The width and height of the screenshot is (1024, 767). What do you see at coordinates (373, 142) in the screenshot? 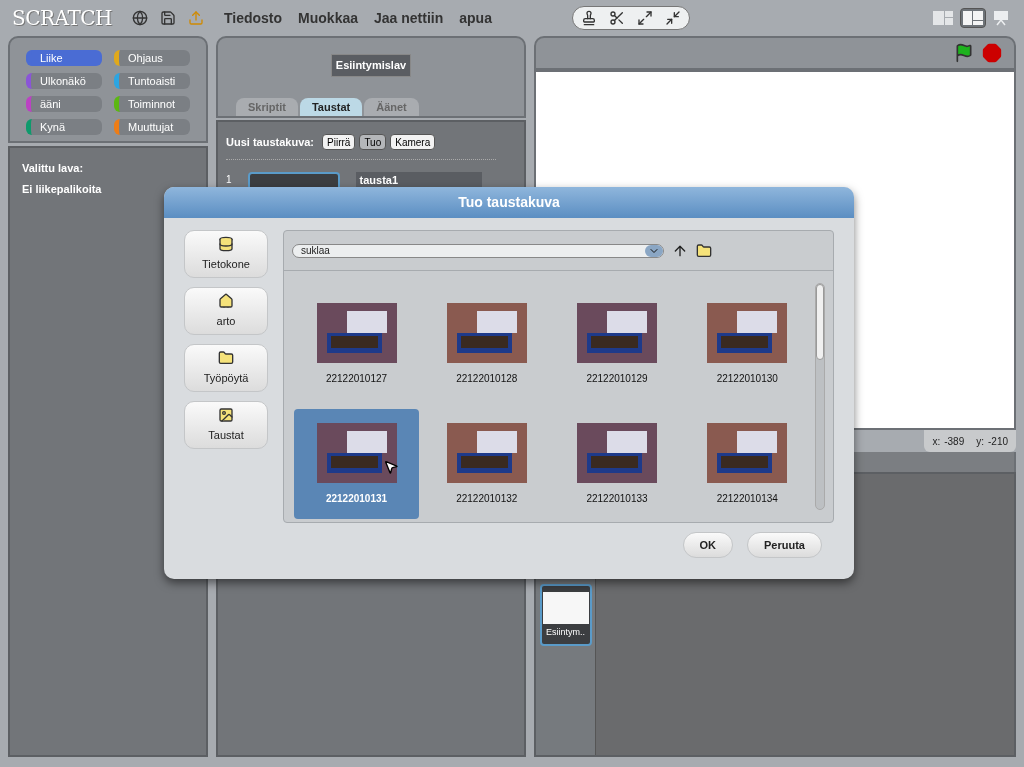
I see `costume-action-button: Tuo` at bounding box center [373, 142].